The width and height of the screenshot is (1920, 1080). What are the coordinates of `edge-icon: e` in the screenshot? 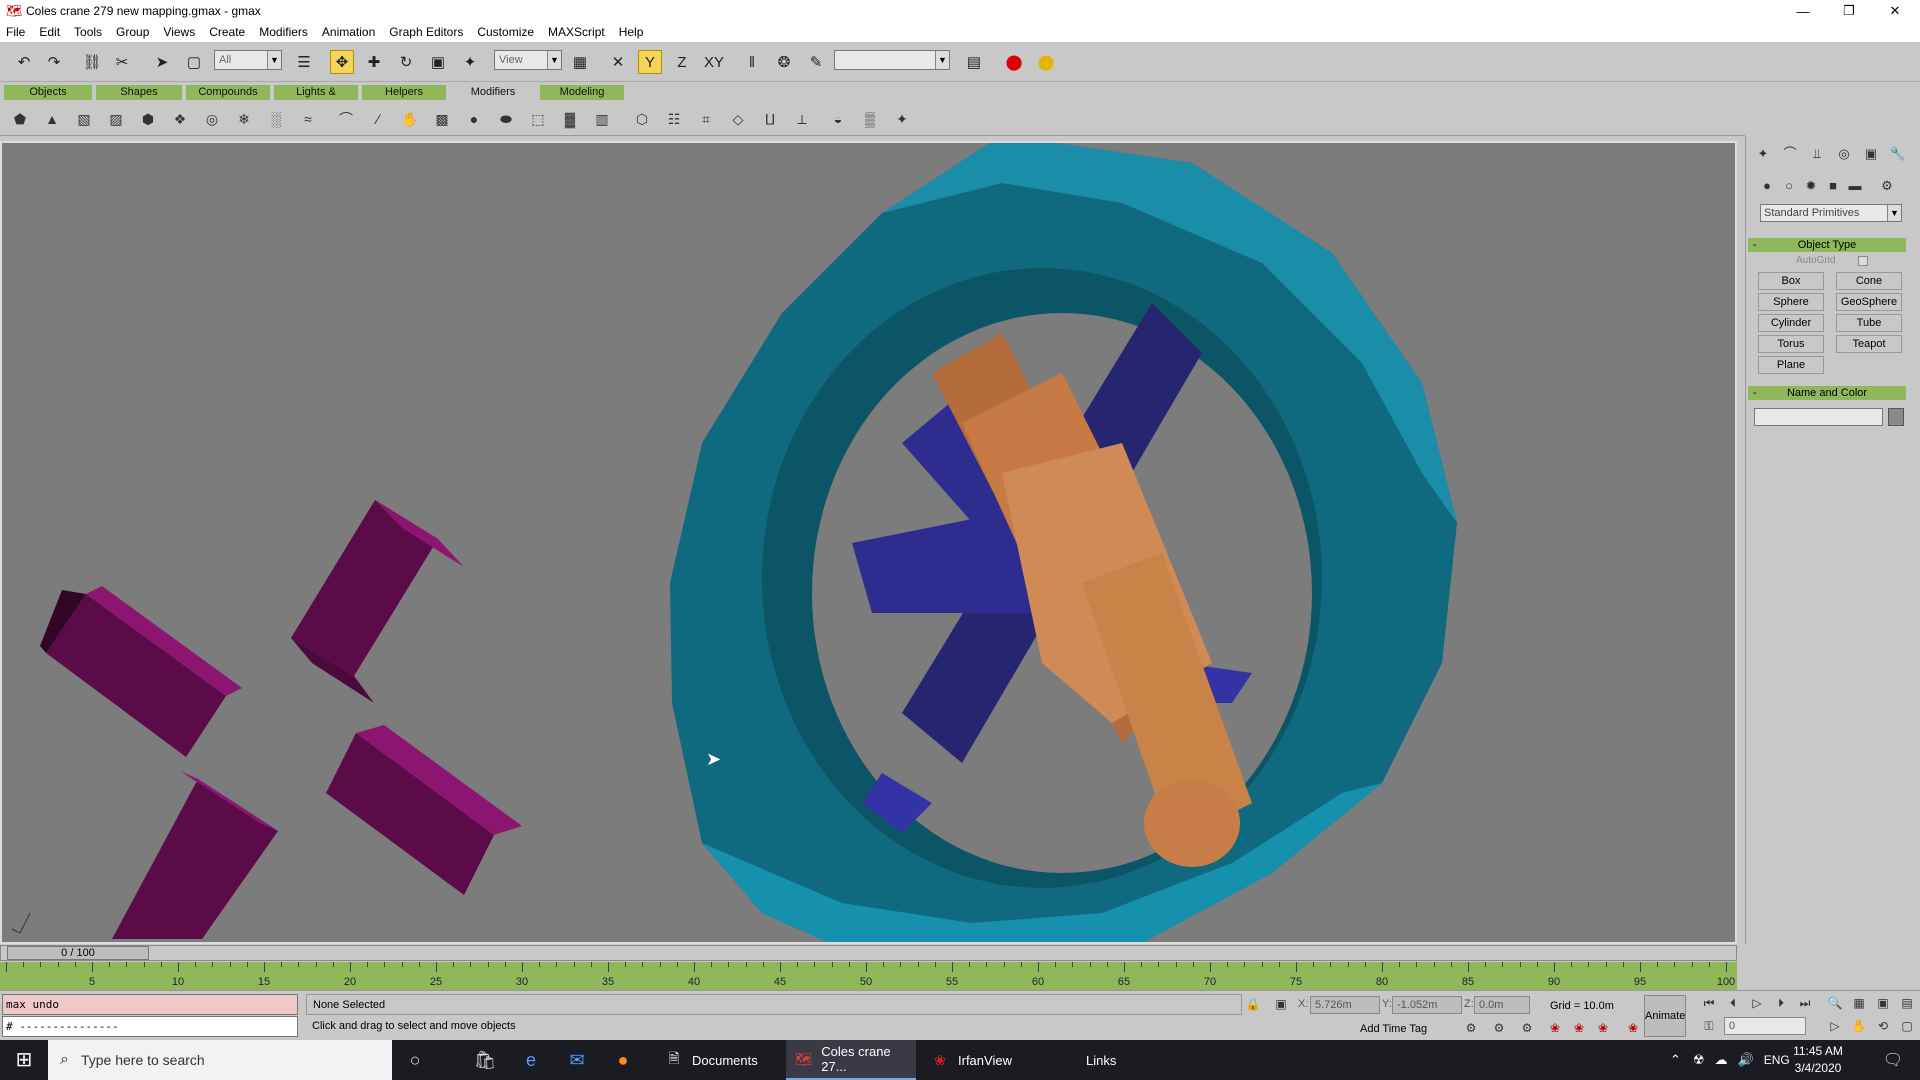 It's located at (531, 1060).